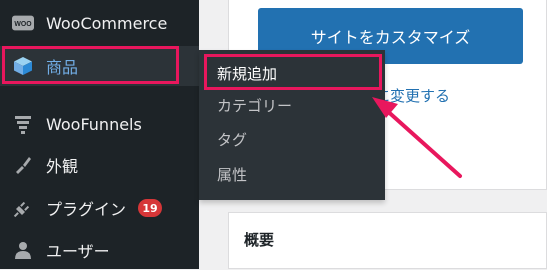 This screenshot has width=547, height=270. I want to click on sidebar-item-plugins: プラグイン 19, so click(99, 208).